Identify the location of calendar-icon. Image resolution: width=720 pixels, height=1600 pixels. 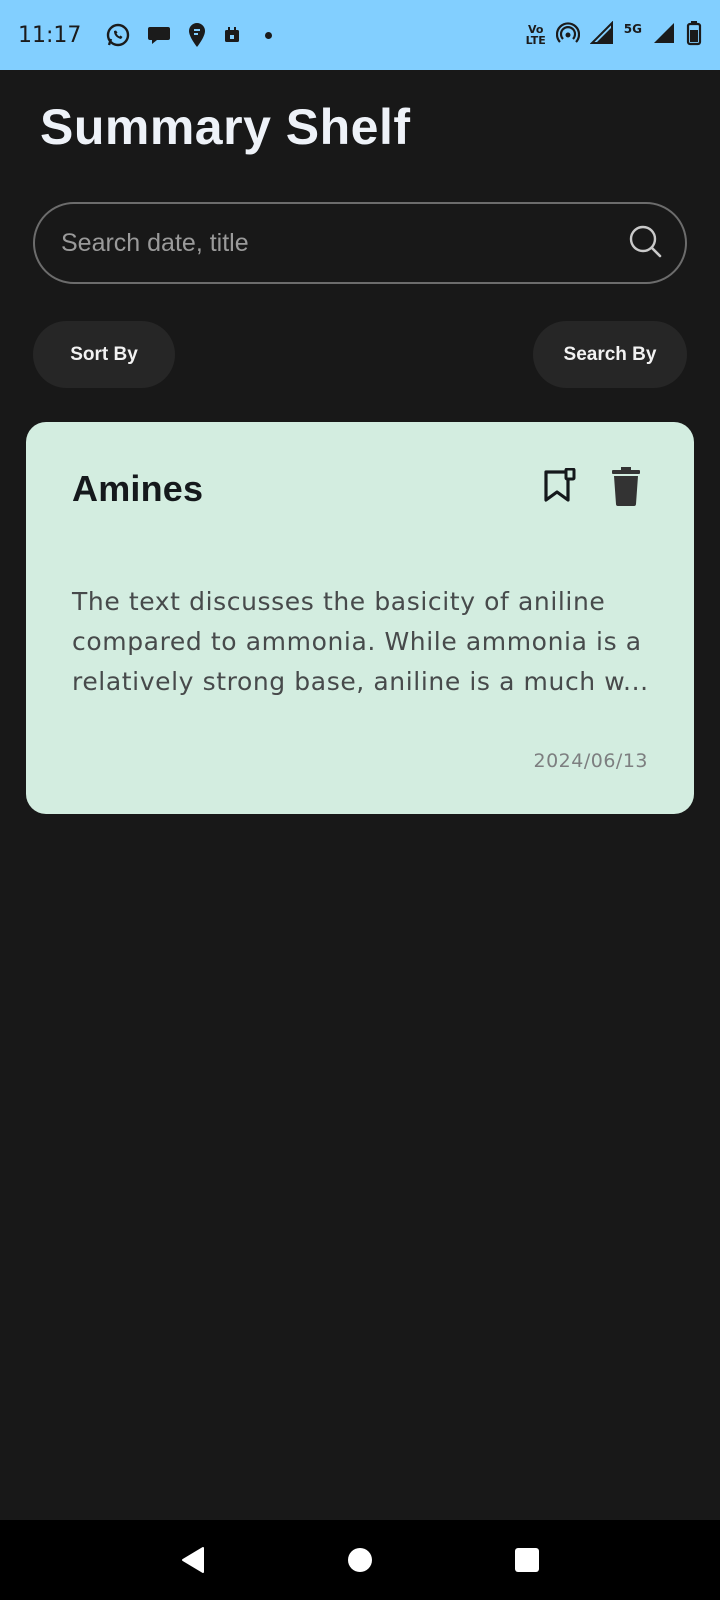
(232, 35).